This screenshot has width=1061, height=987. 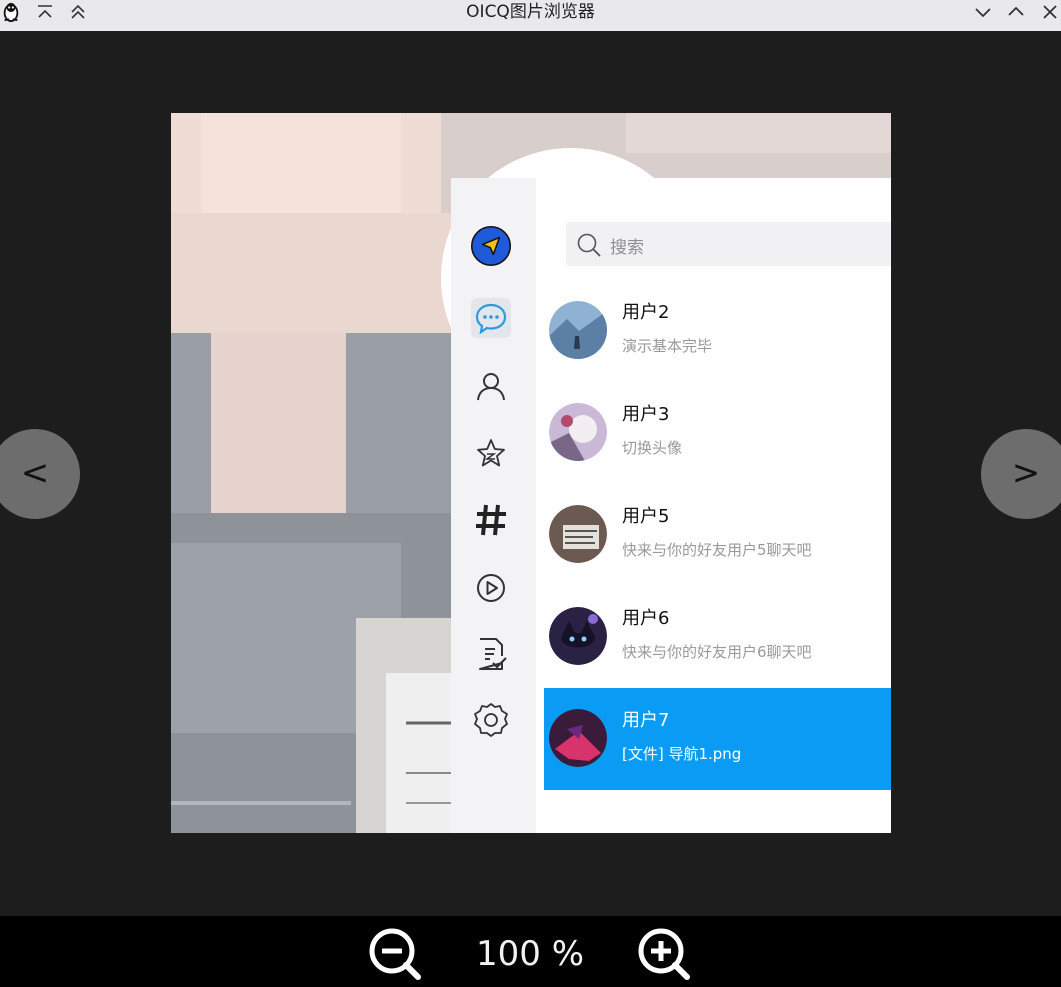 I want to click on conversation-item-user2: 用户2 演示基本完毕, so click(x=717, y=331).